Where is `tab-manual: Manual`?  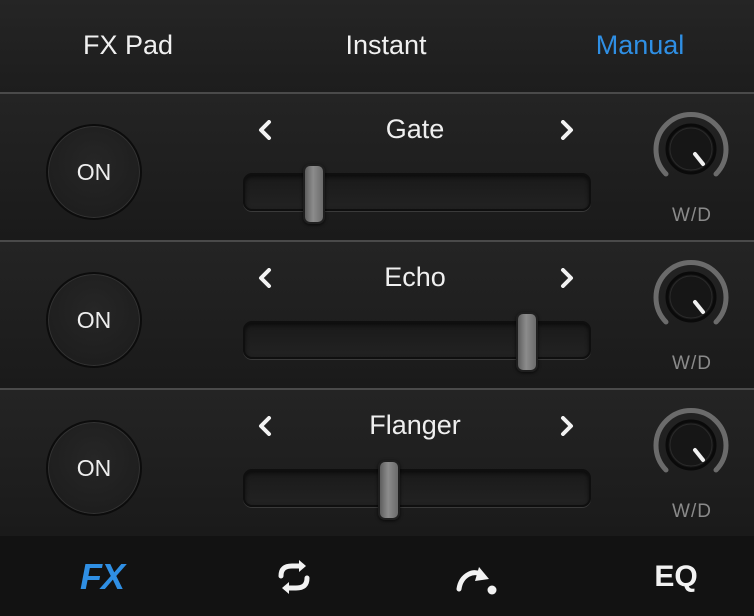 tab-manual: Manual is located at coordinates (640, 45).